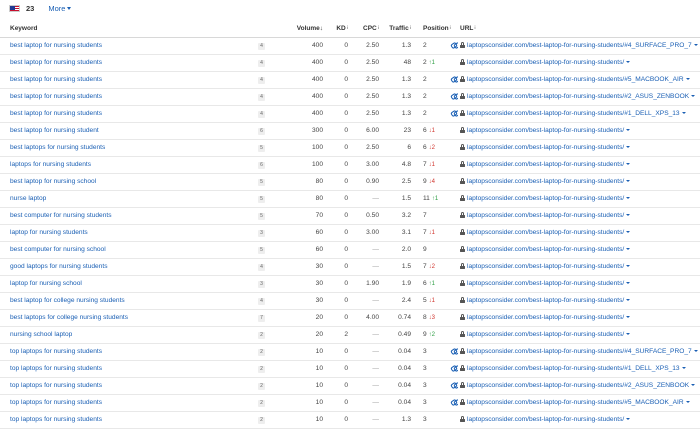 This screenshot has width=700, height=447. What do you see at coordinates (57, 147) in the screenshot?
I see `keyword-link: best laptops for nursing students` at bounding box center [57, 147].